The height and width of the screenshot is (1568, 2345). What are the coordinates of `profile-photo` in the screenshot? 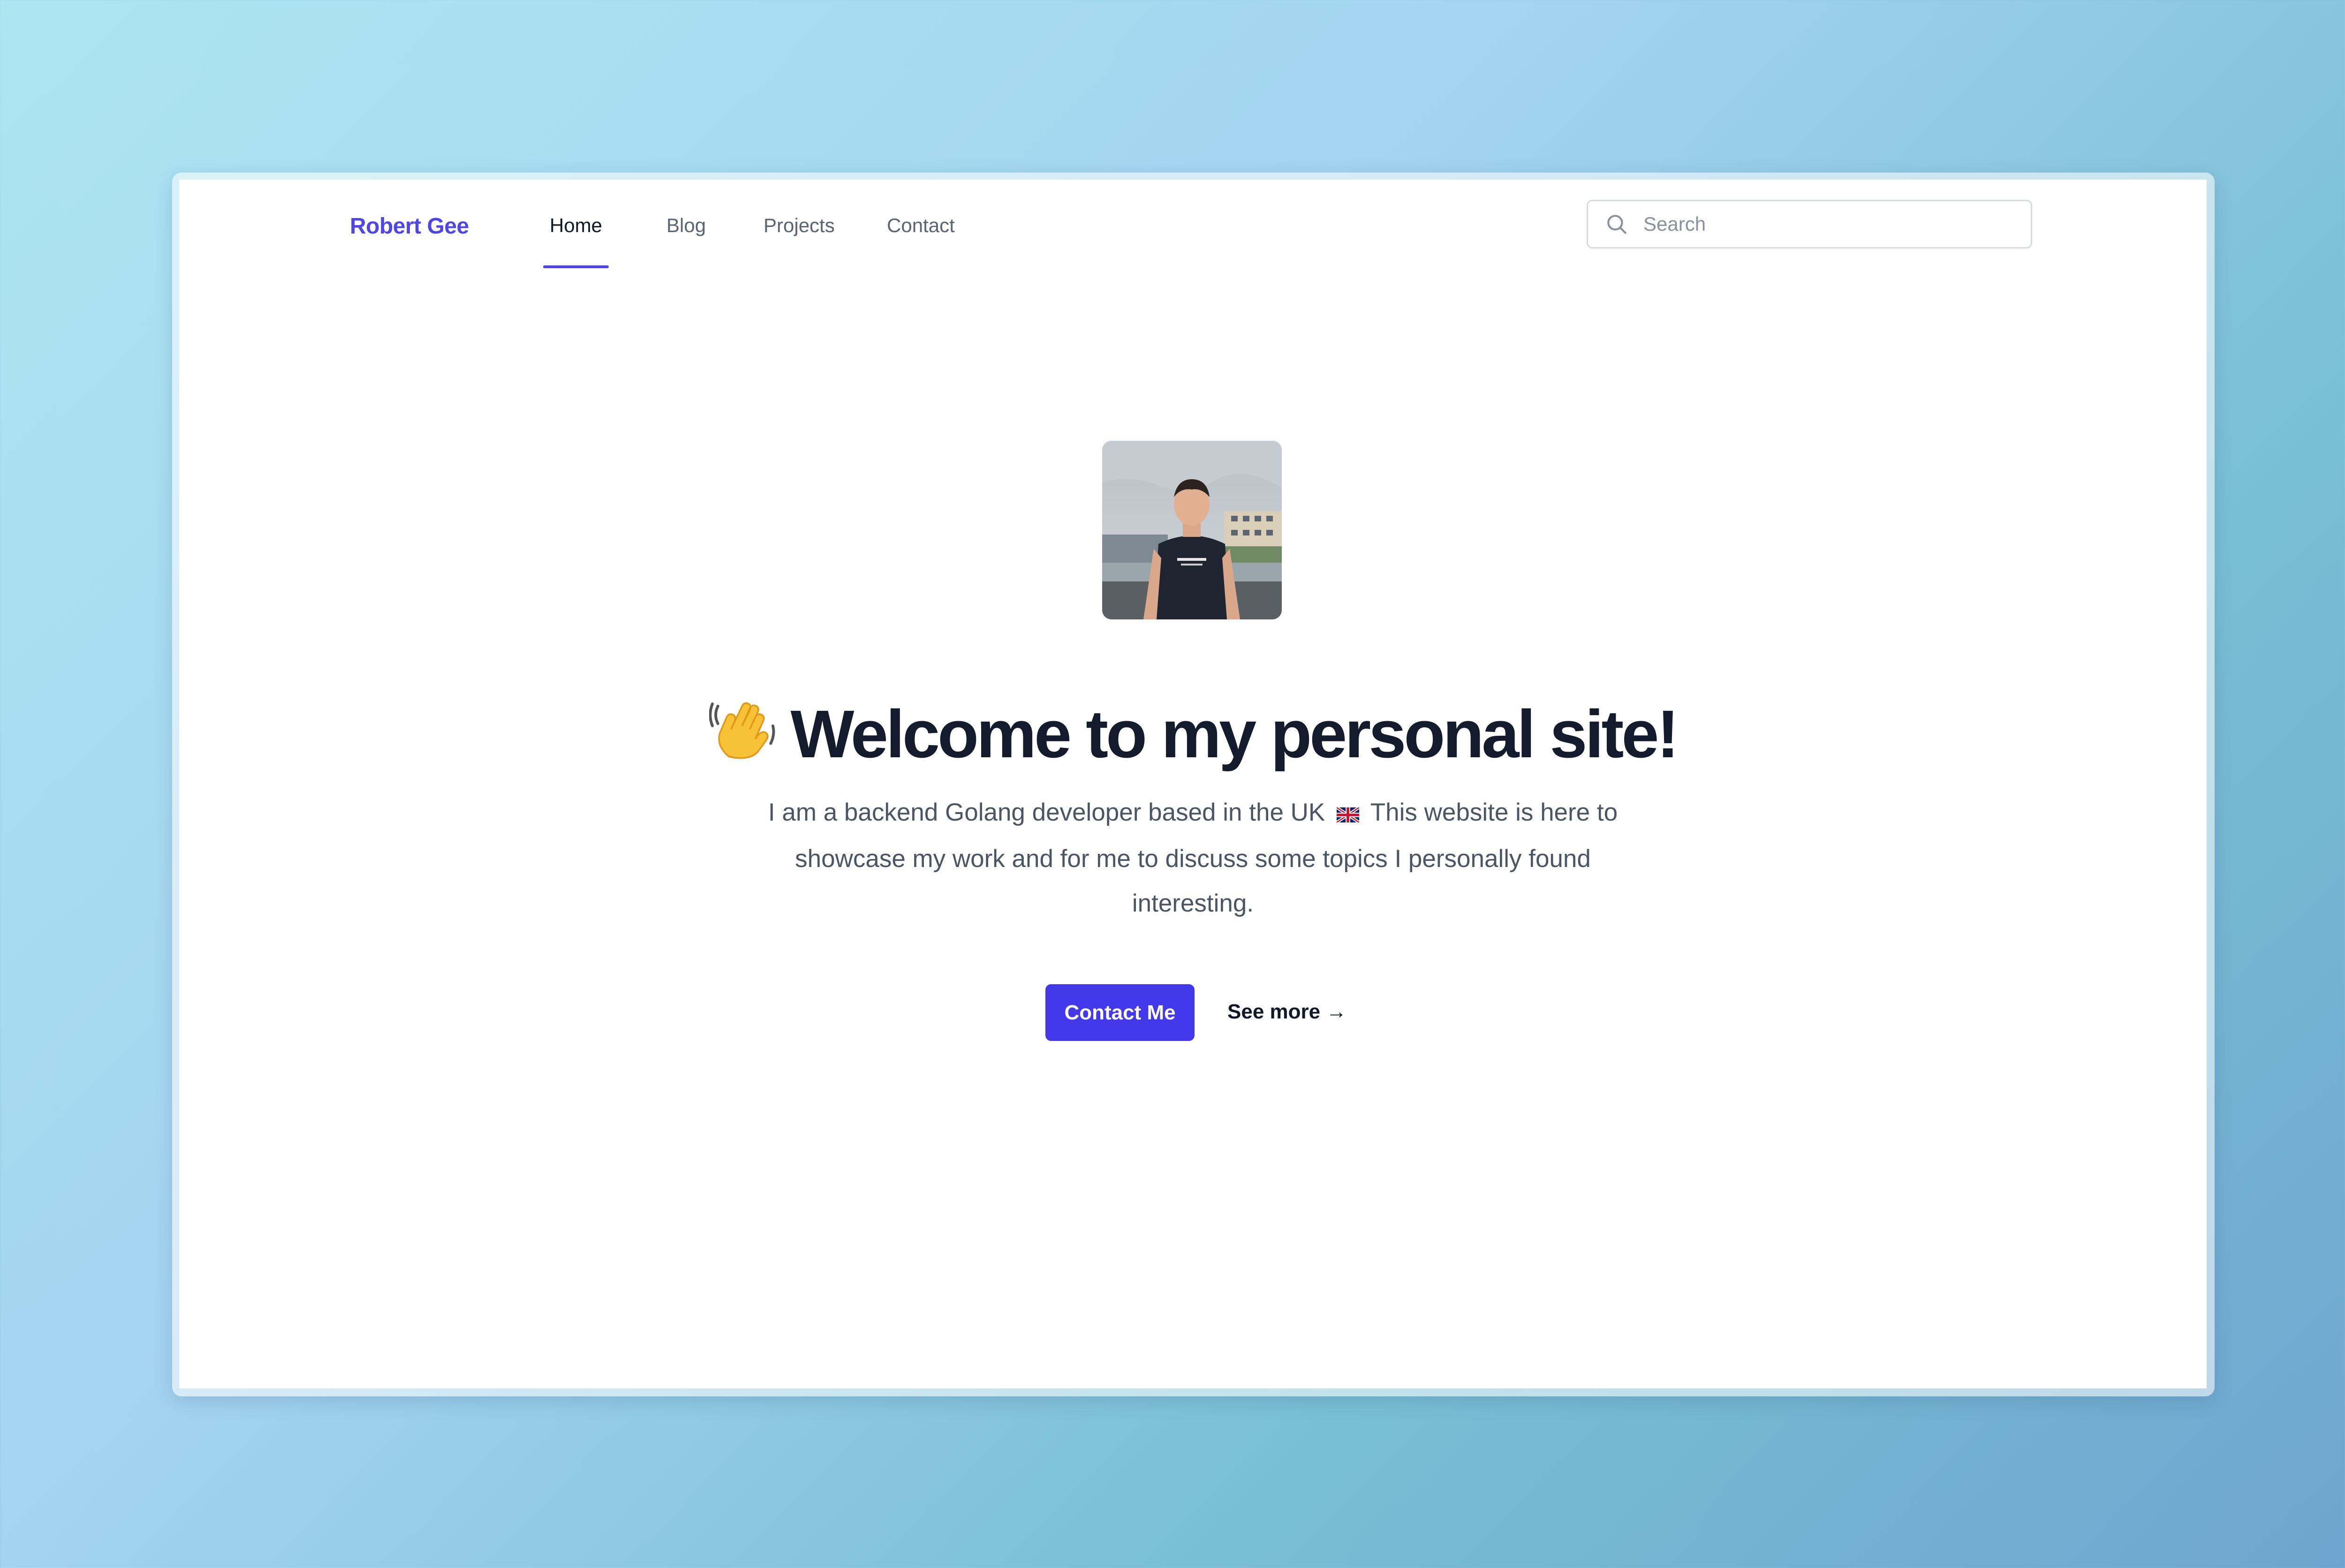 It's located at (1192, 530).